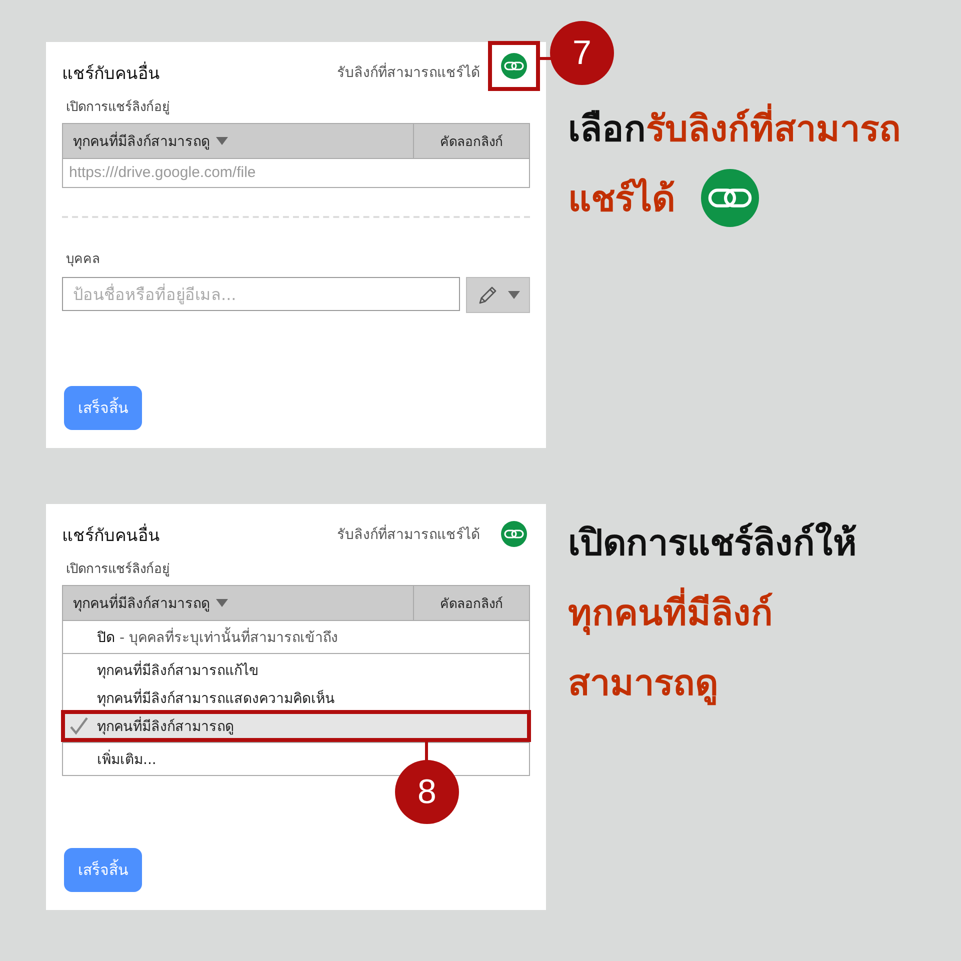 This screenshot has height=961, width=961. What do you see at coordinates (773, 128) in the screenshot?
I see `highlighted-caption: รับลิงก์ที่สามารถ` at bounding box center [773, 128].